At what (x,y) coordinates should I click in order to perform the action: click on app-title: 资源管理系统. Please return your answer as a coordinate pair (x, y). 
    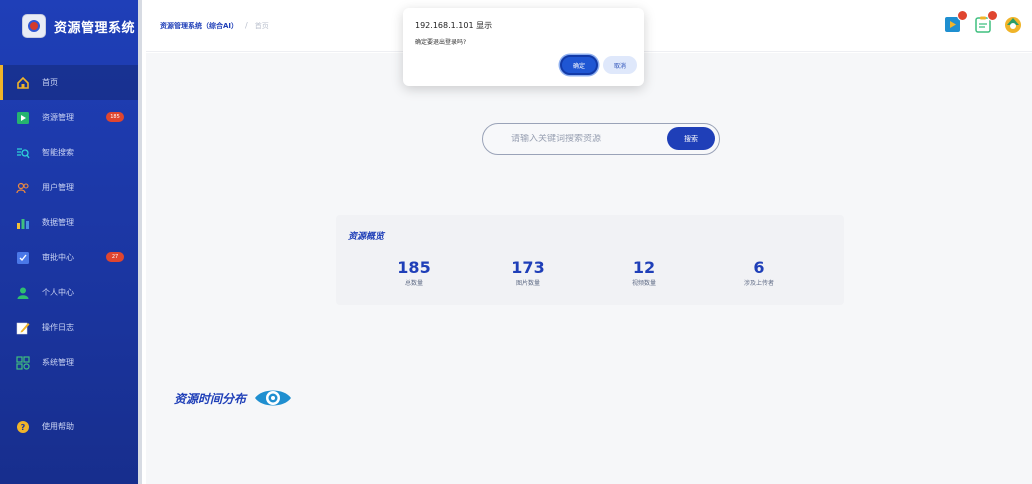
    Looking at the image, I should click on (95, 28).